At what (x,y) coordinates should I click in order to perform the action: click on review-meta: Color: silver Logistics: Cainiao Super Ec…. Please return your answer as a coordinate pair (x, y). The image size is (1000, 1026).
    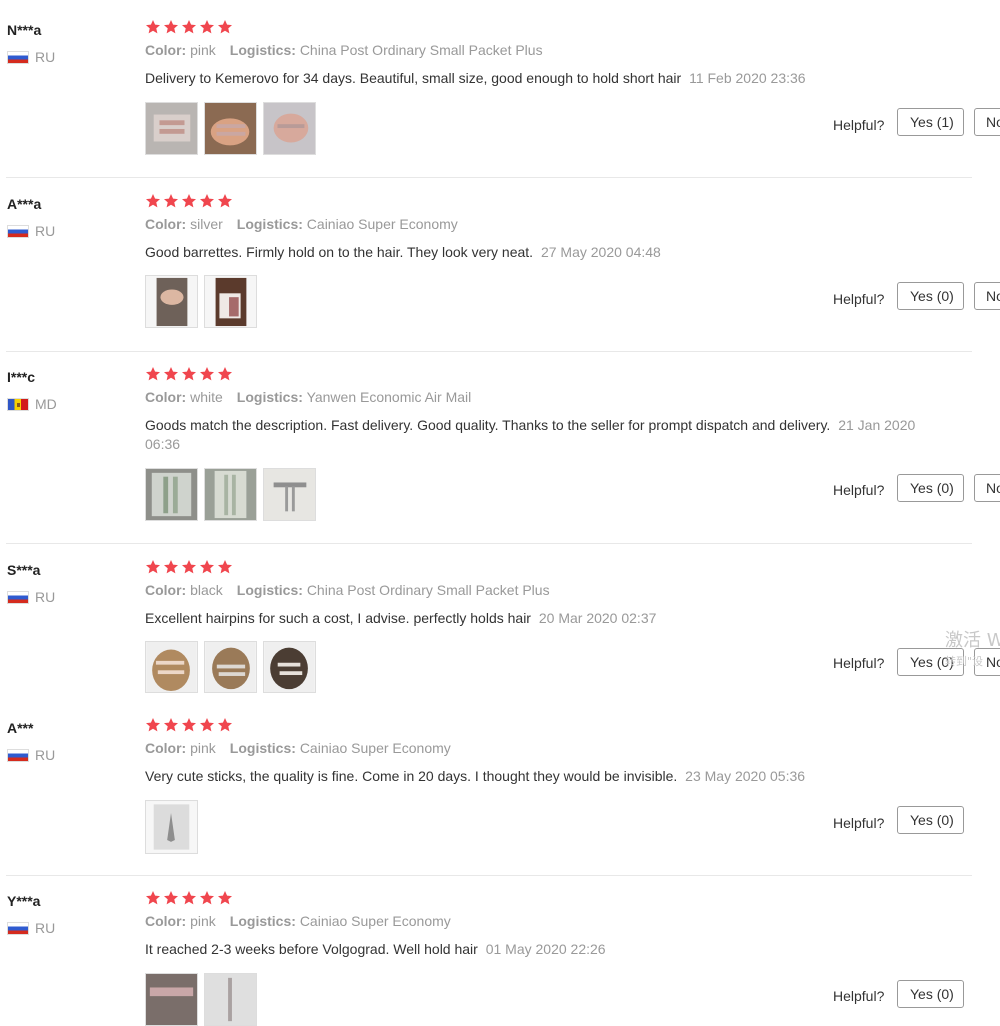
    Looking at the image, I should click on (301, 224).